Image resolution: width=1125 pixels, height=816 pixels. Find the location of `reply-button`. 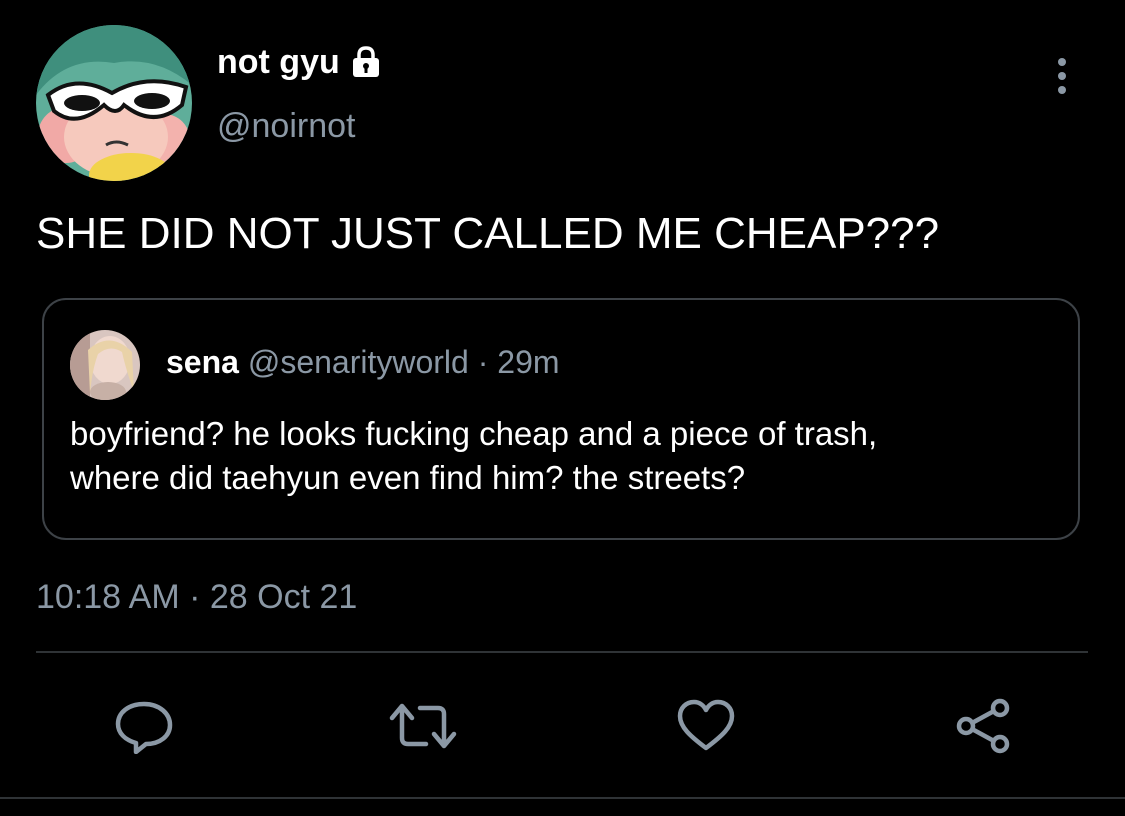

reply-button is located at coordinates (144, 726).